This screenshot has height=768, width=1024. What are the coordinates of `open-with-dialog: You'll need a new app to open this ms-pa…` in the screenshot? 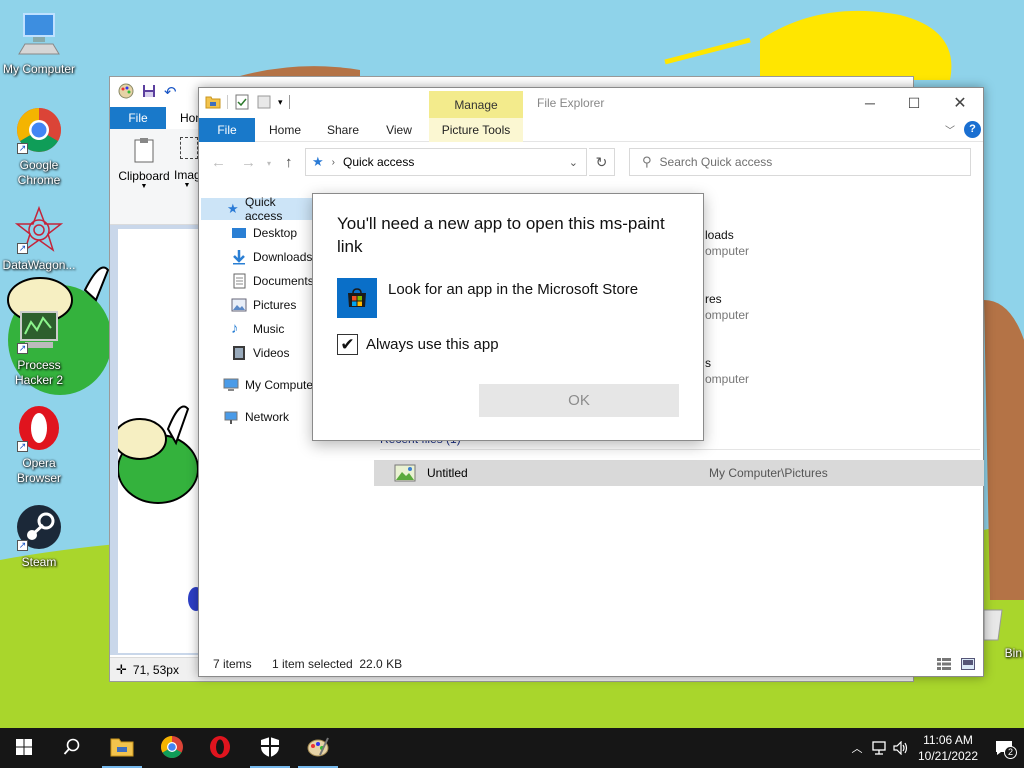 It's located at (508, 317).